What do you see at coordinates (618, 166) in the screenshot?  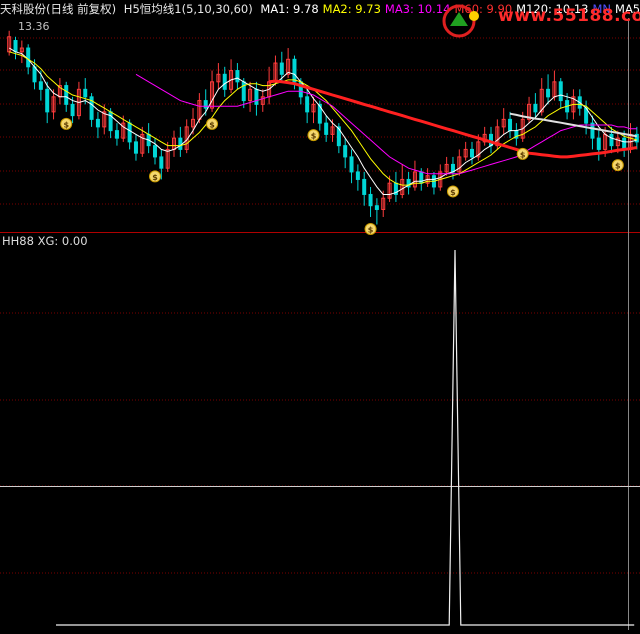 I see `buy-signal-glyph-7: $` at bounding box center [618, 166].